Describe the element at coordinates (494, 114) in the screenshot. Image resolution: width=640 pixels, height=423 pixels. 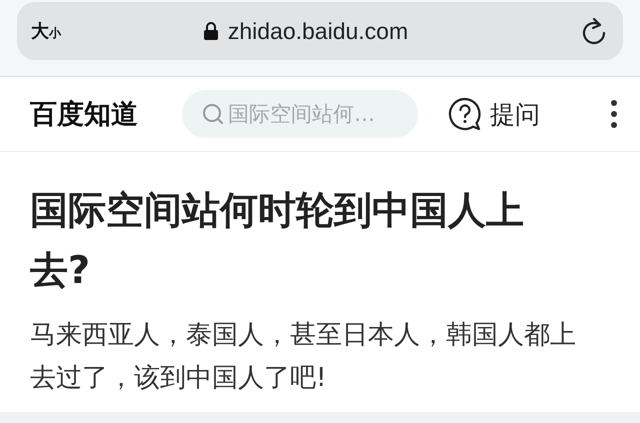
I see `ask-question-button: 提问` at that location.